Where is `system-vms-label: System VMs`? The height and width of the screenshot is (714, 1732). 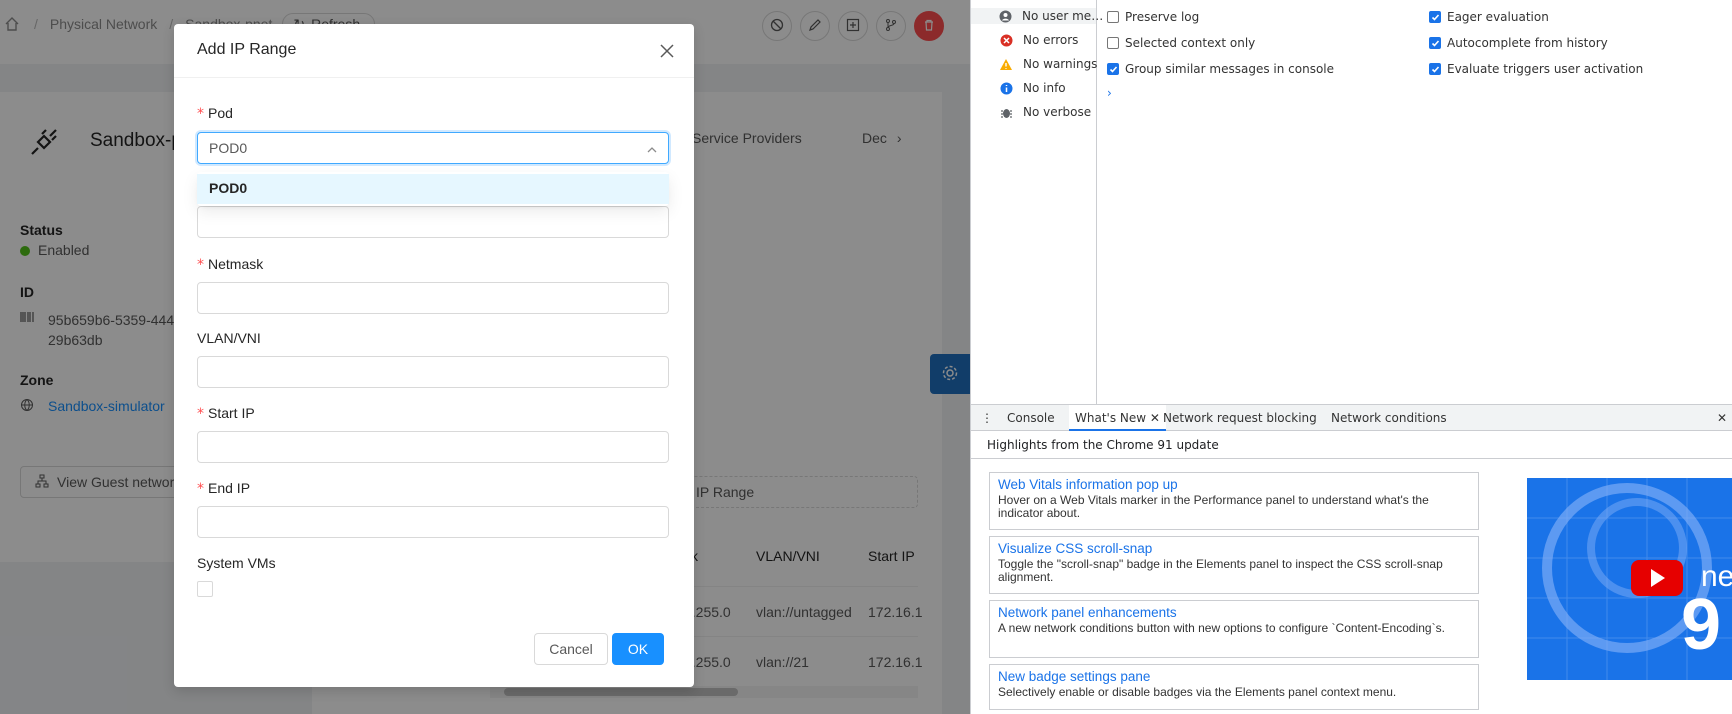 system-vms-label: System VMs is located at coordinates (236, 563).